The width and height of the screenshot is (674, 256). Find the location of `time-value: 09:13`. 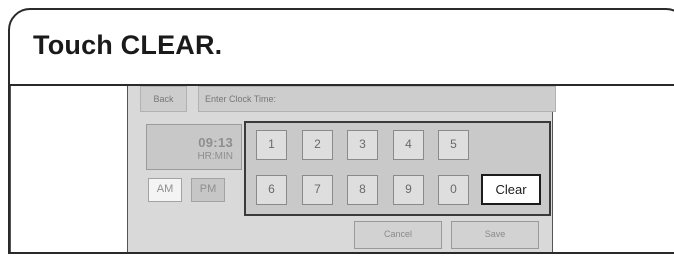

time-value: 09:13 is located at coordinates (215, 142).